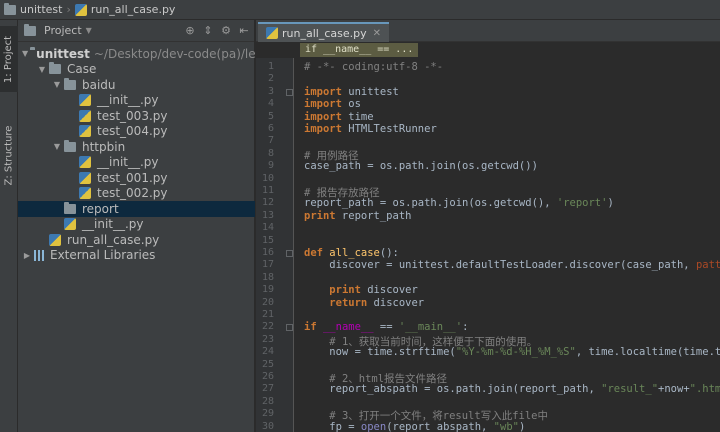  Describe the element at coordinates (267, 389) in the screenshot. I see `line-number: 27` at that location.